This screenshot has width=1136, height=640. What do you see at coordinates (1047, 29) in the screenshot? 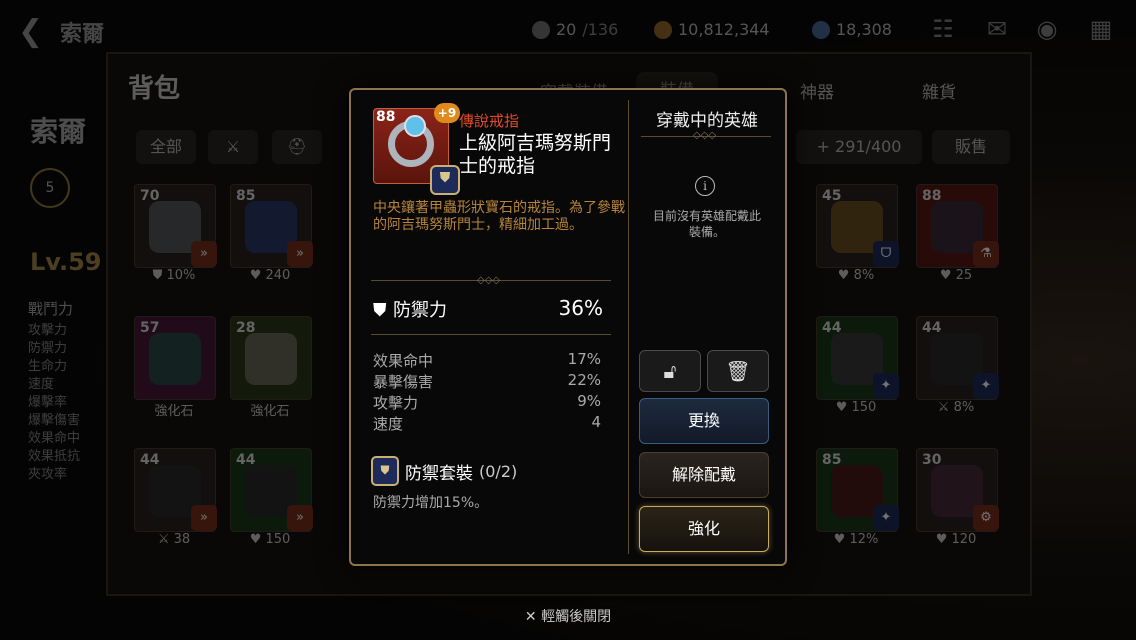
I see `chat-icon: ◉` at bounding box center [1047, 29].